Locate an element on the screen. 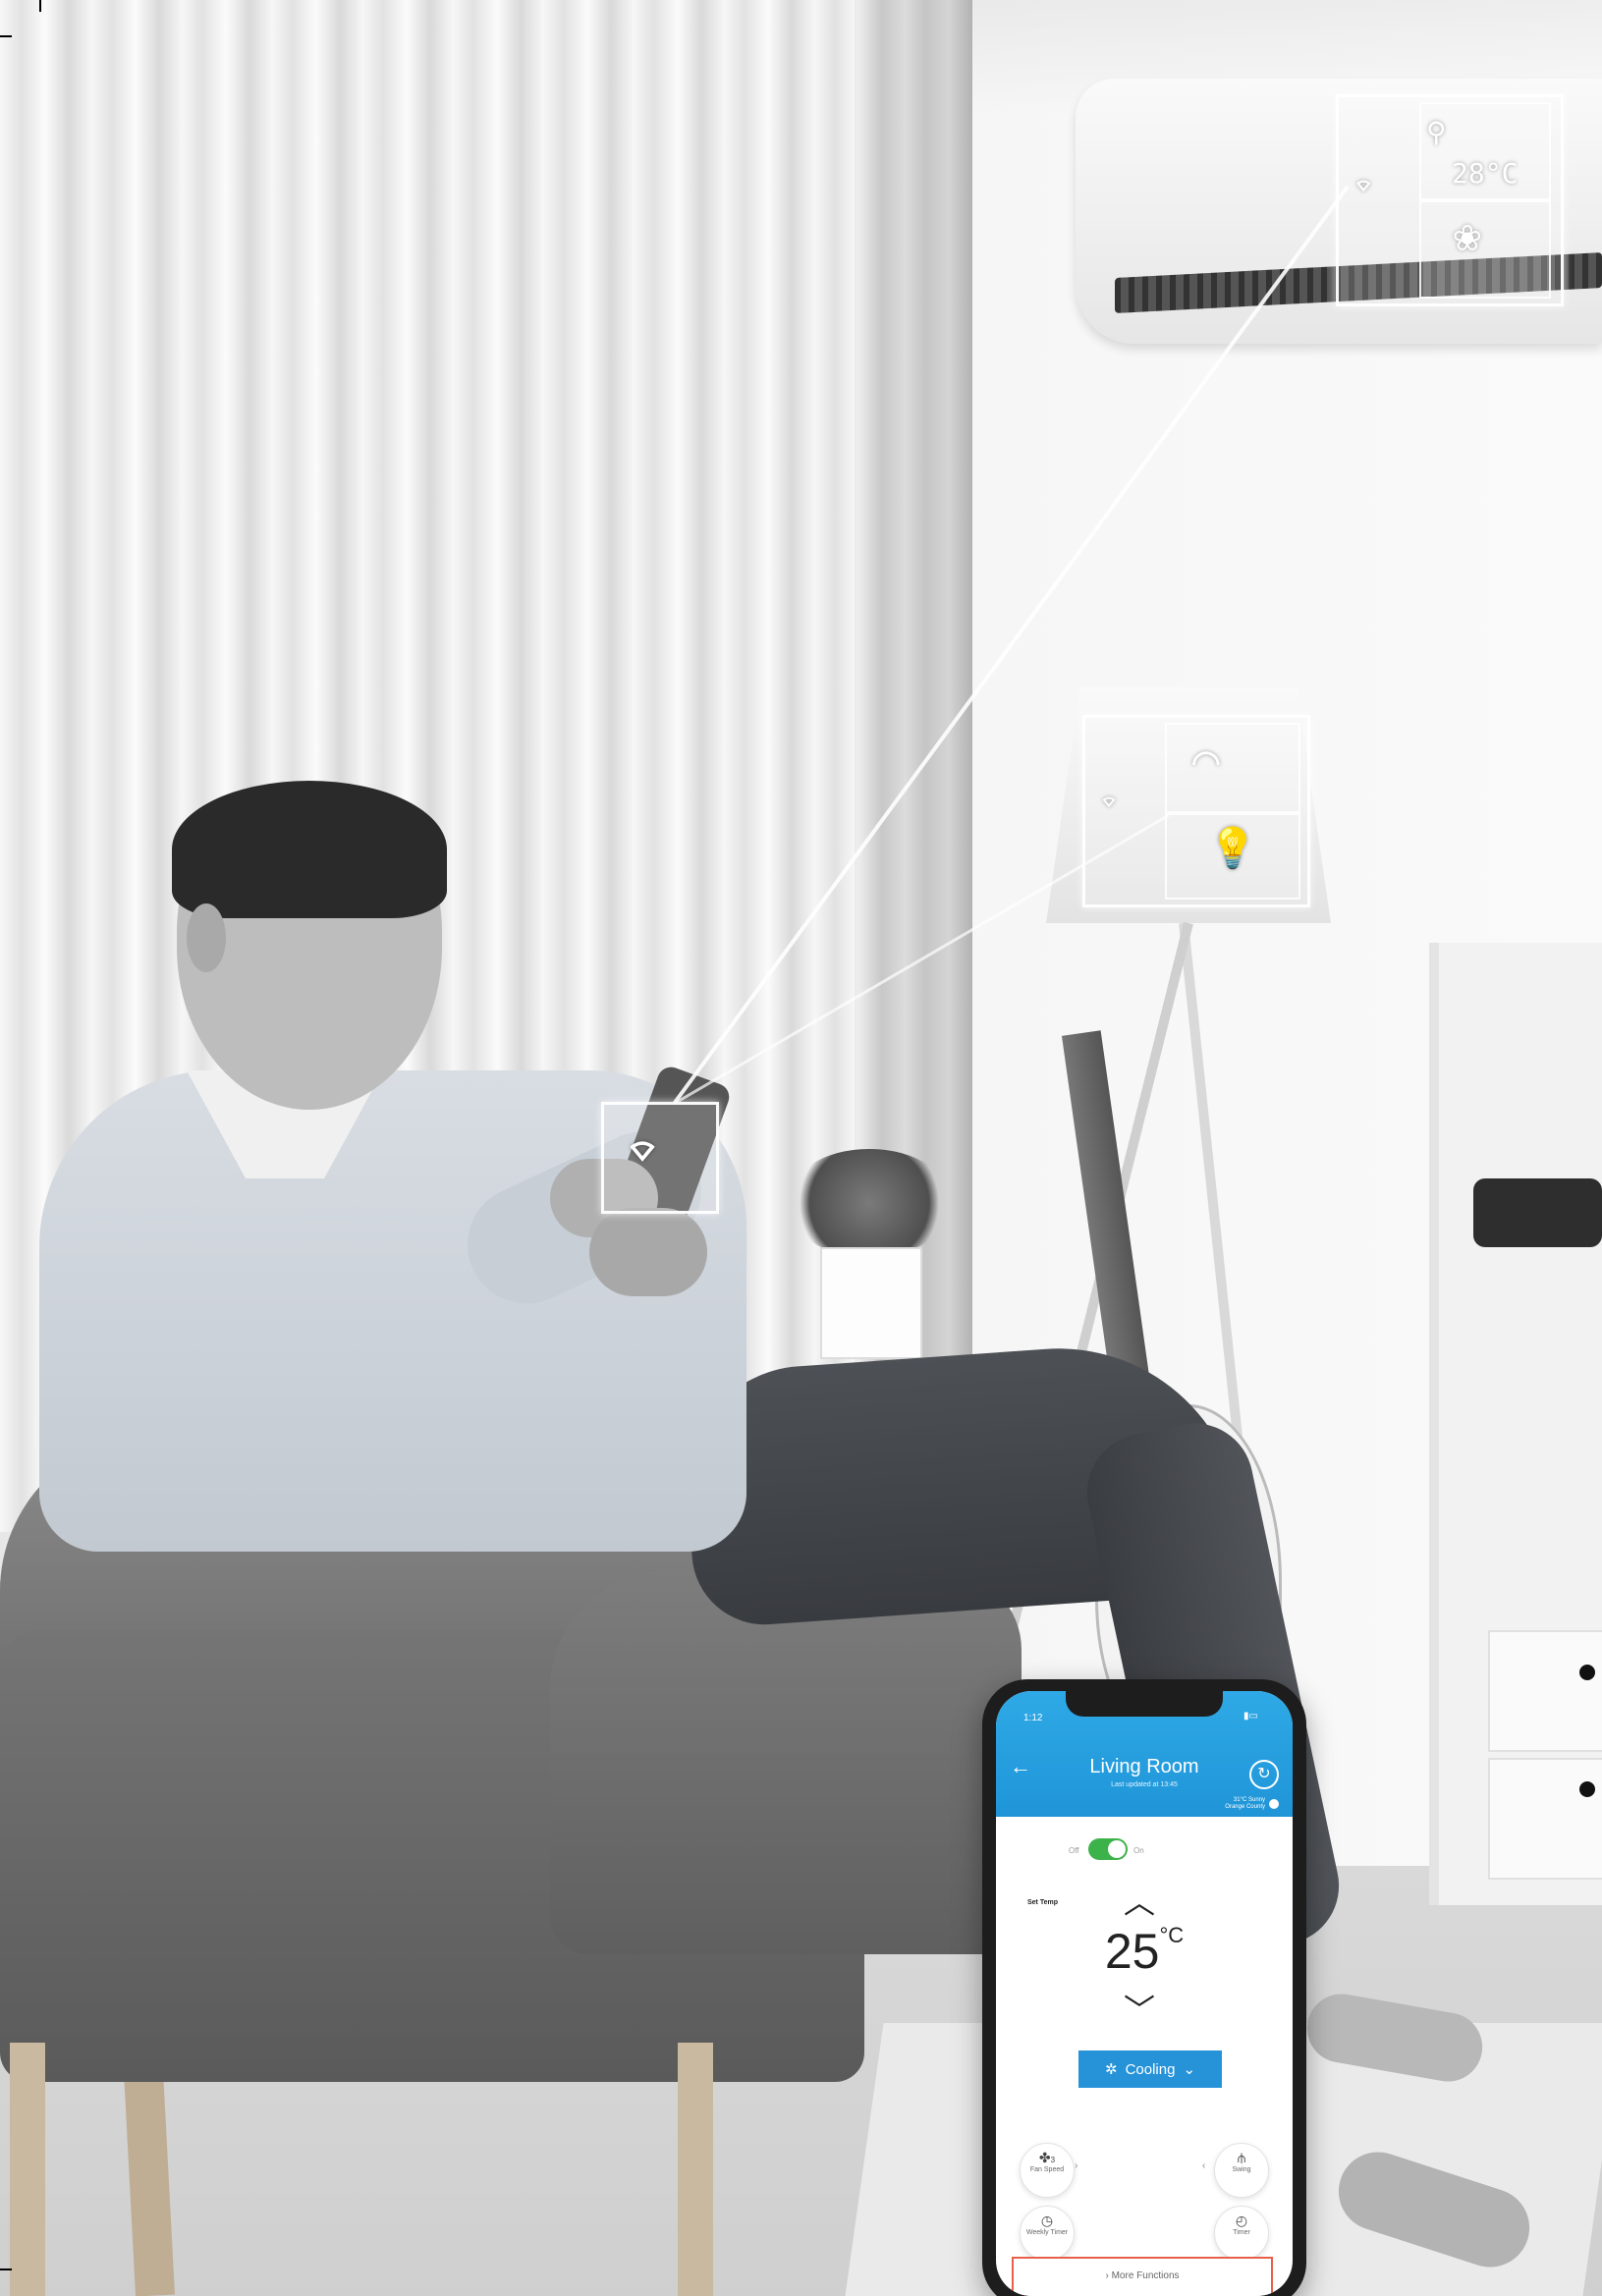  fan-speed-label: Fan Speed is located at coordinates (1047, 2169).